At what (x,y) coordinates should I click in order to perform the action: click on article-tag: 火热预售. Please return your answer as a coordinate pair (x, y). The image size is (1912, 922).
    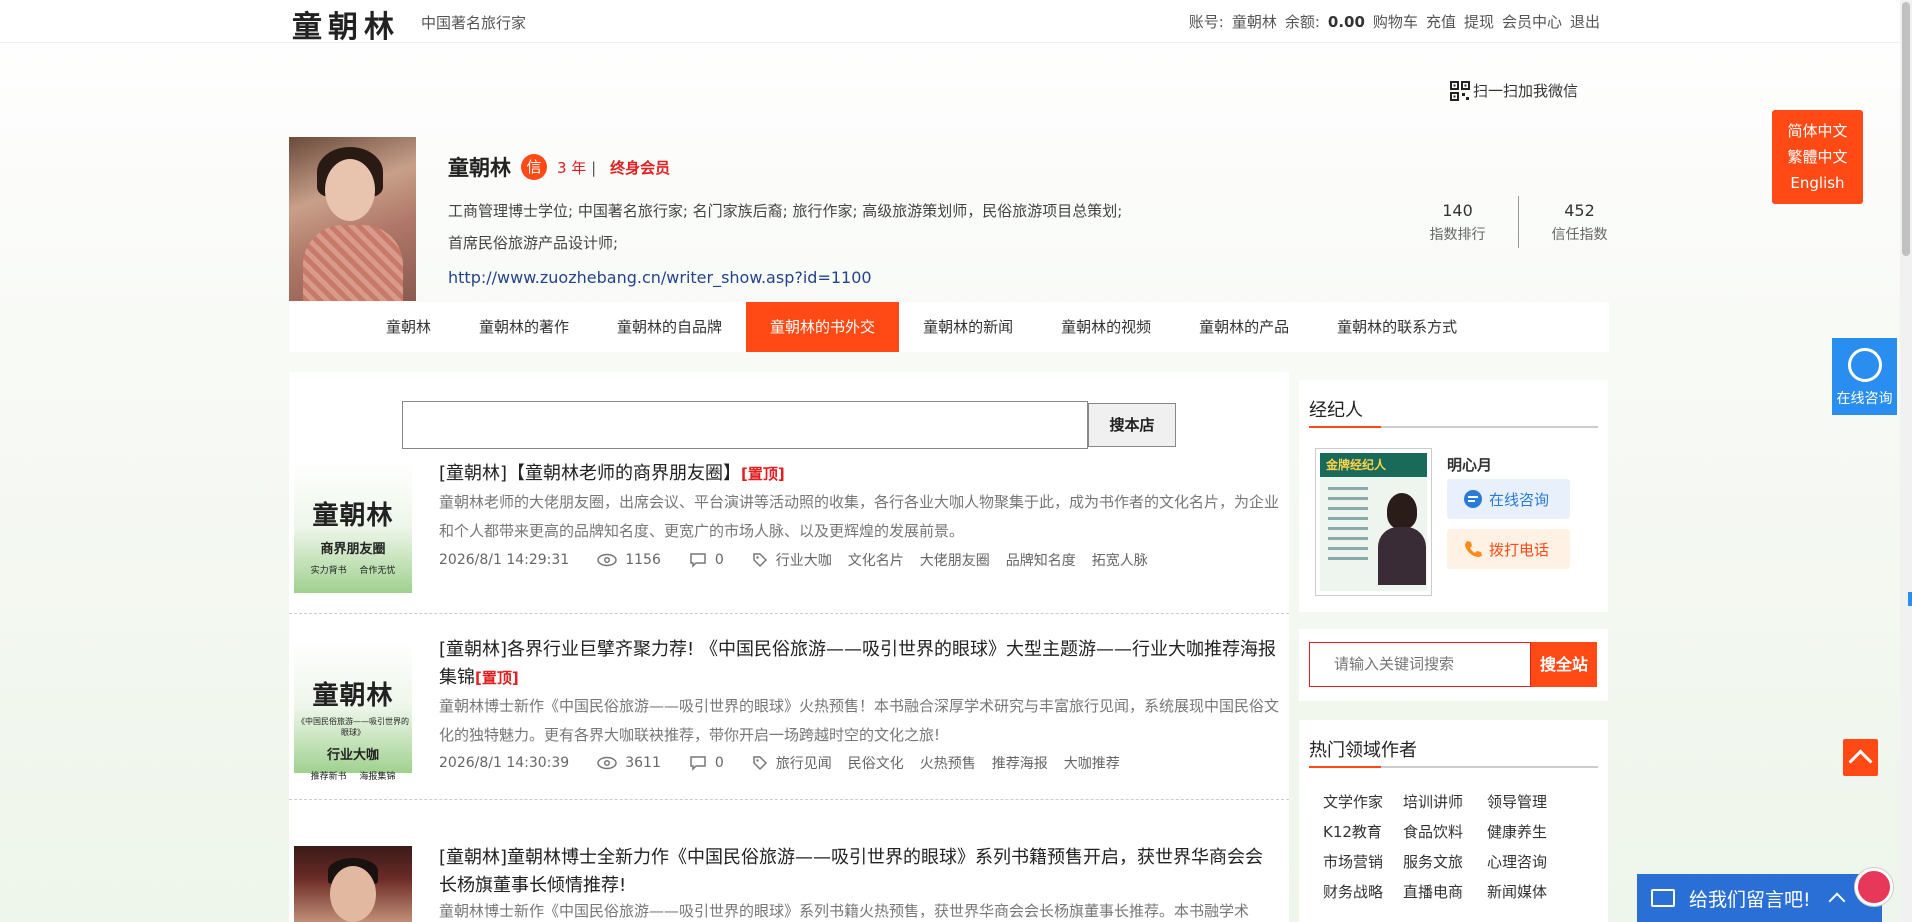
    Looking at the image, I should click on (948, 763).